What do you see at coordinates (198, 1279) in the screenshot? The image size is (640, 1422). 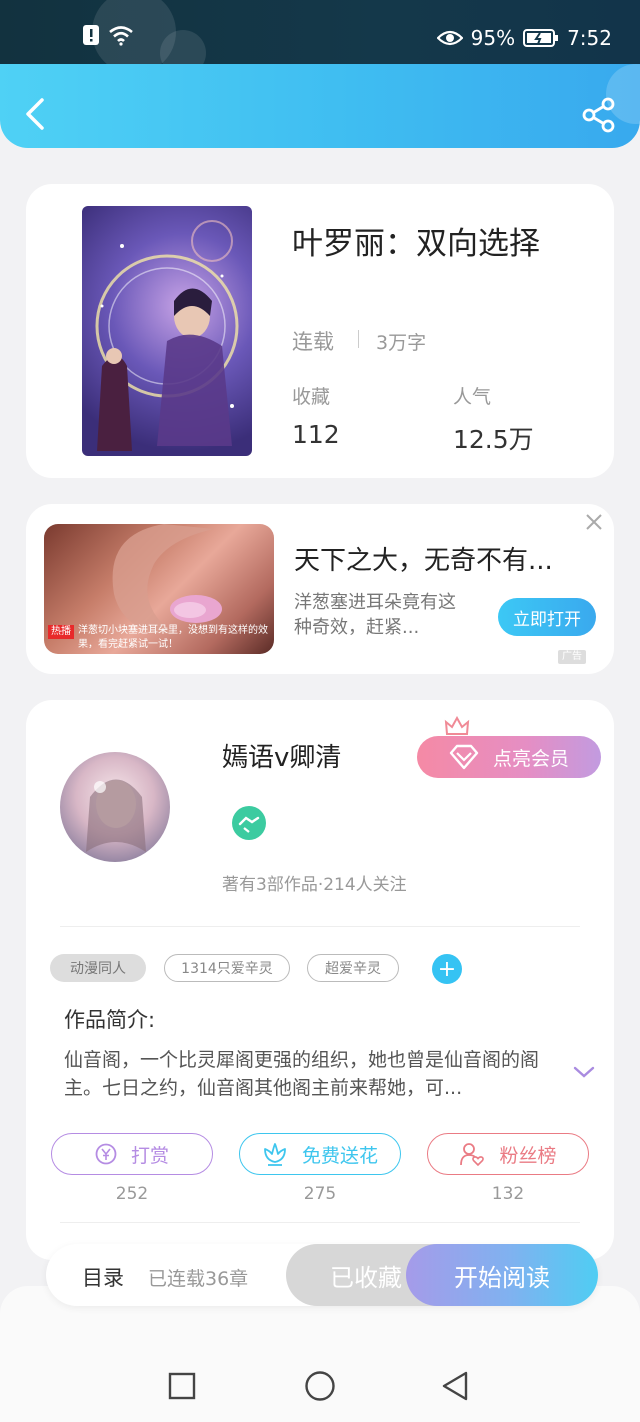 I see `chapter-count: 已连载36章` at bounding box center [198, 1279].